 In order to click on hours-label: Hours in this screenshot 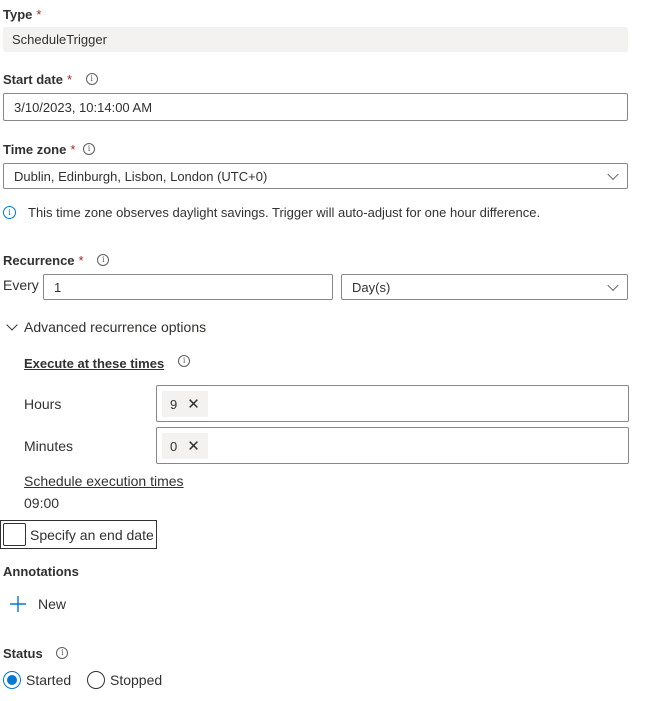, I will do `click(43, 404)`.